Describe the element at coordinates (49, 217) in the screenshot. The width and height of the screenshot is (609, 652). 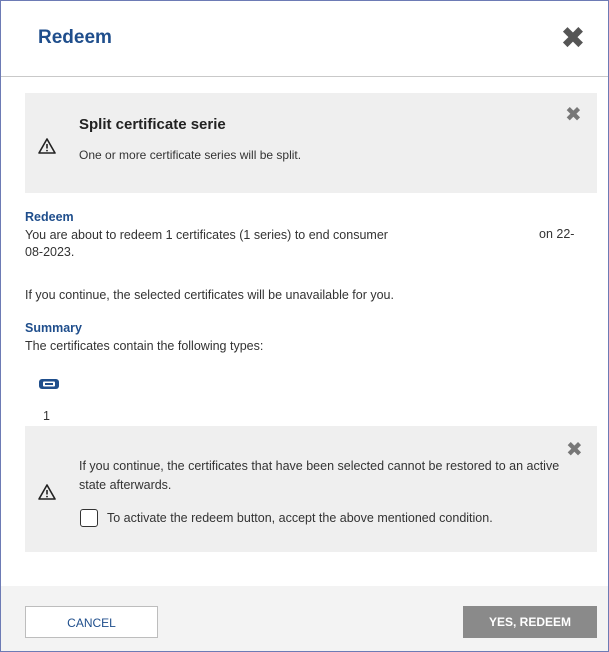
I see `redeem-heading: Redeem` at that location.